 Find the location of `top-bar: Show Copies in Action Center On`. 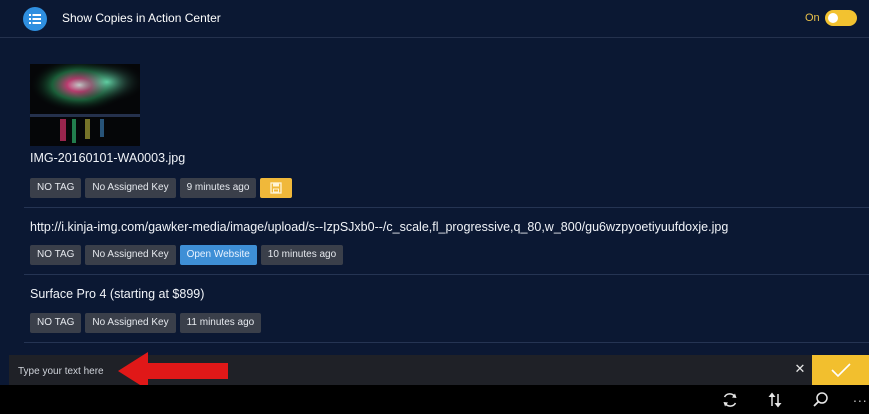

top-bar: Show Copies in Action Center On is located at coordinates (434, 19).